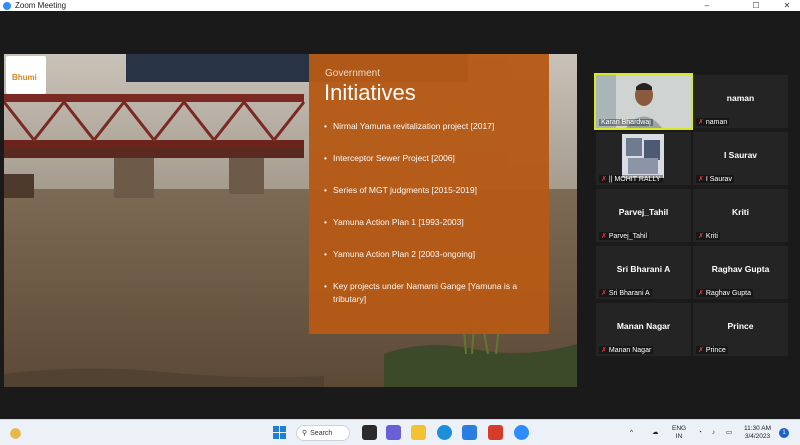 This screenshot has height=445, width=800. I want to click on participant-name: Prince, so click(740, 326).